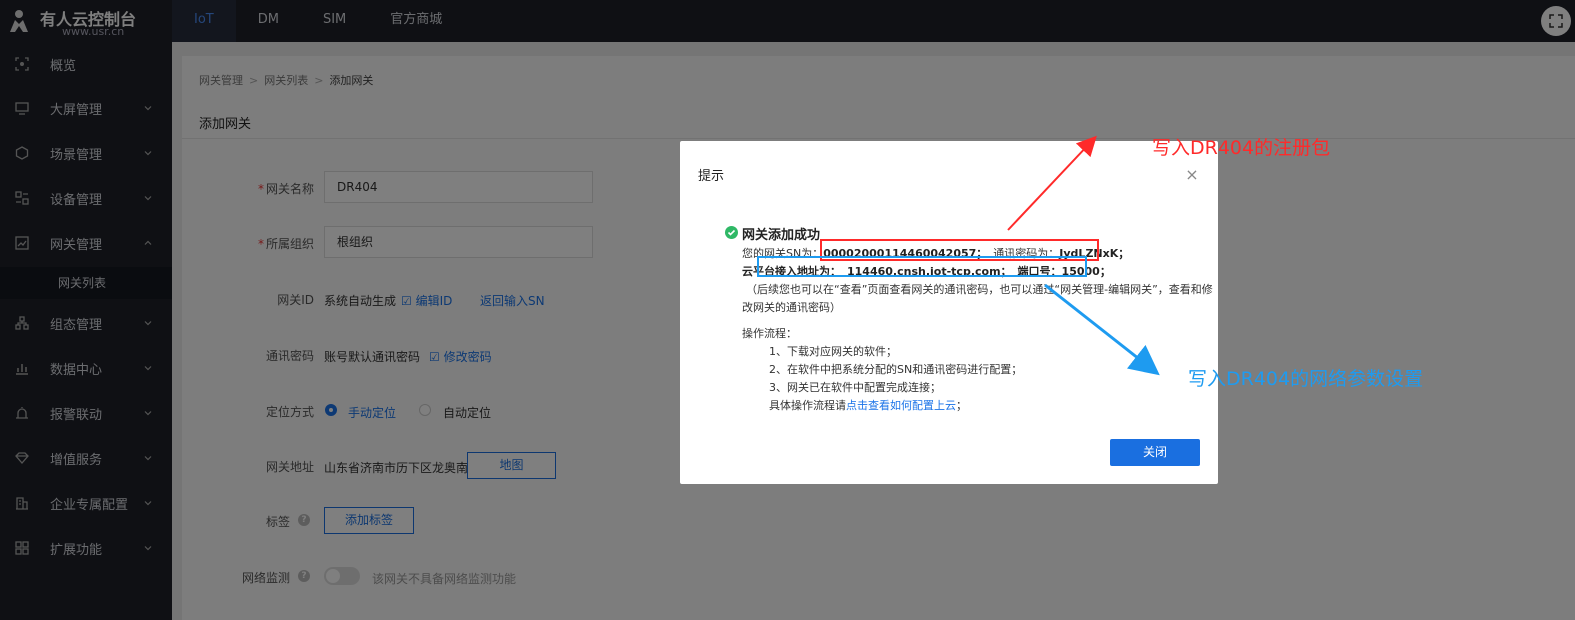  What do you see at coordinates (1052, 183) in the screenshot?
I see `red-arrow` at bounding box center [1052, 183].